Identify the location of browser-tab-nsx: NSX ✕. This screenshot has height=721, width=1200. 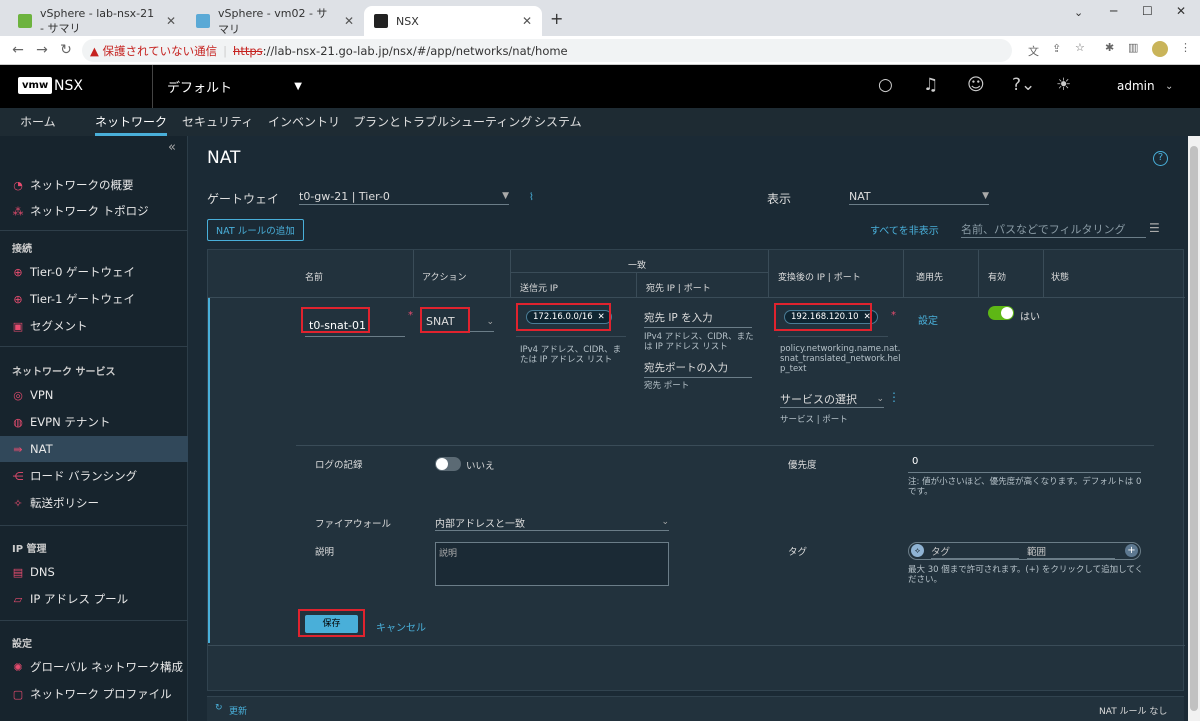
(453, 21).